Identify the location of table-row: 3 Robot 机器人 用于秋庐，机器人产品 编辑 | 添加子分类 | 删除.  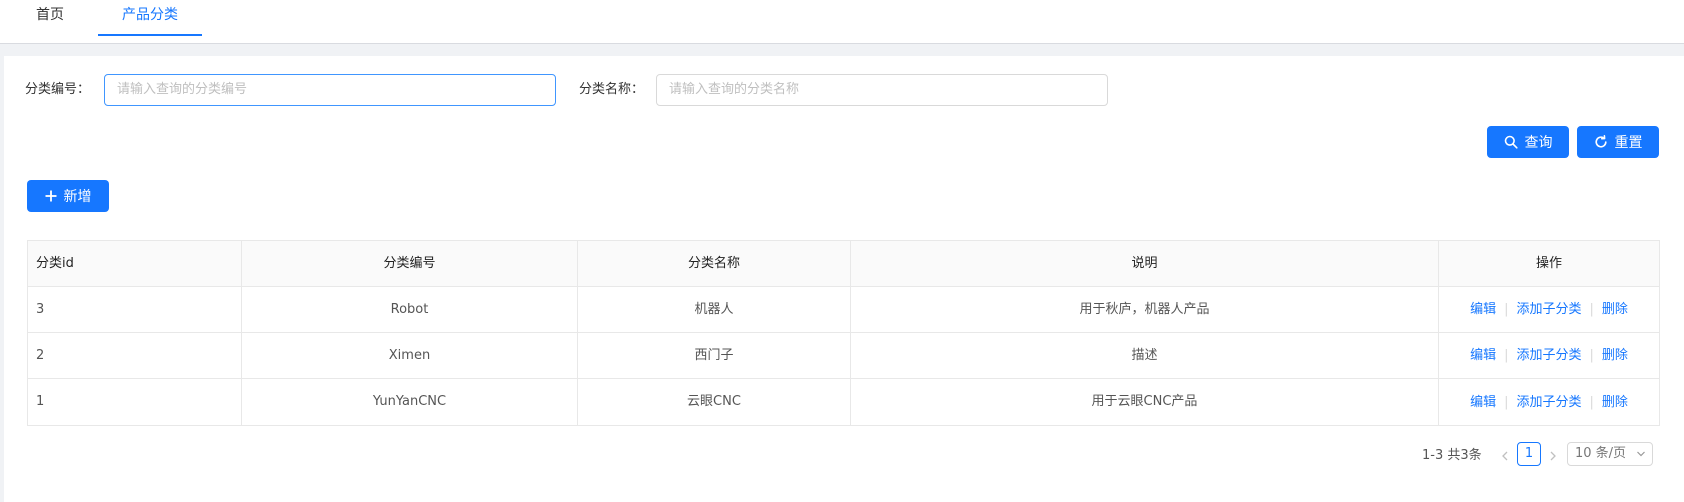
(843, 310).